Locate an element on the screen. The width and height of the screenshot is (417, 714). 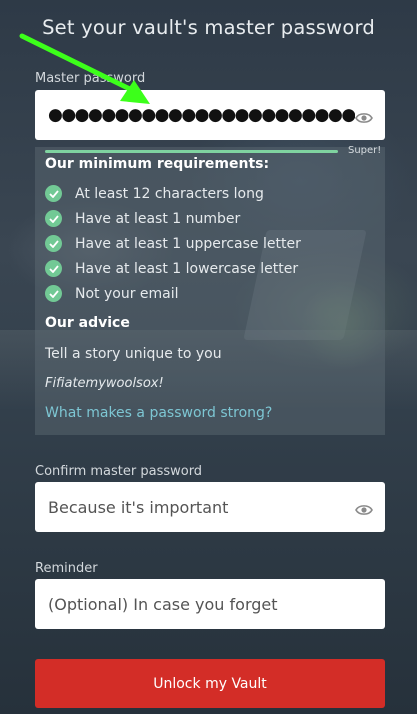
confirm-password-field: Because it's important is located at coordinates (210, 507).